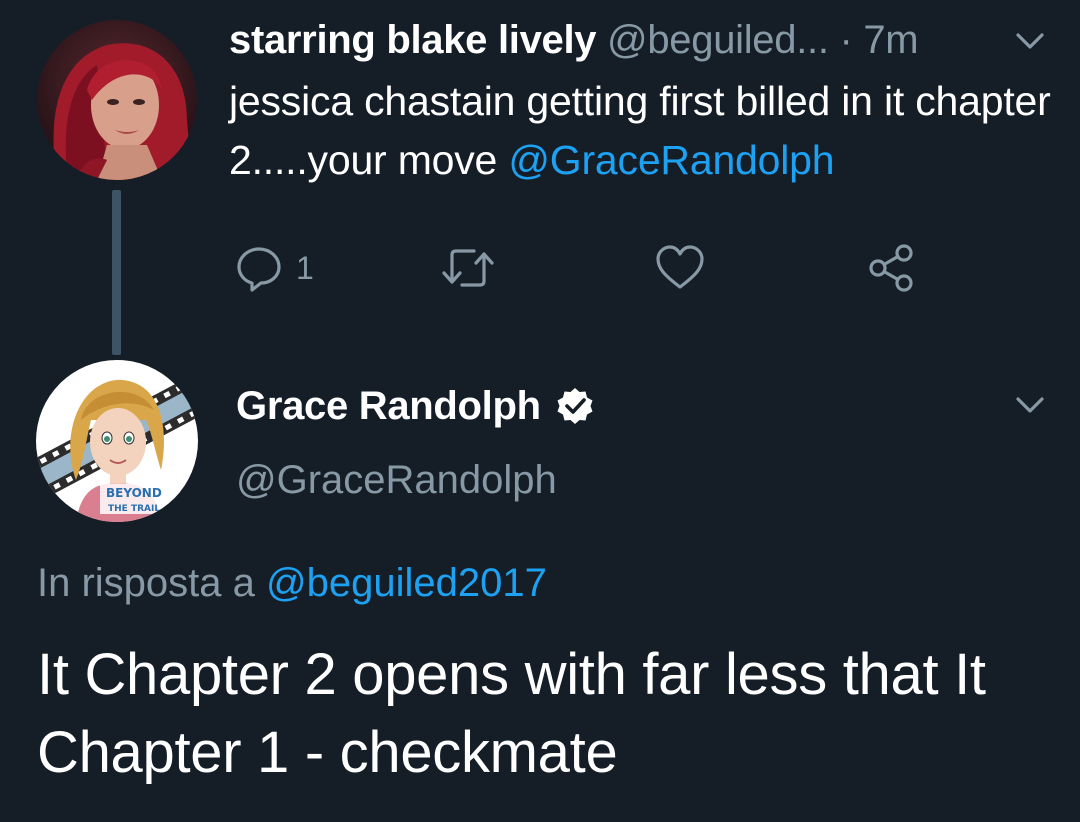 This screenshot has width=1080, height=822. Describe the element at coordinates (152, 583) in the screenshot. I see `reply-prefix: In risposta a` at that location.